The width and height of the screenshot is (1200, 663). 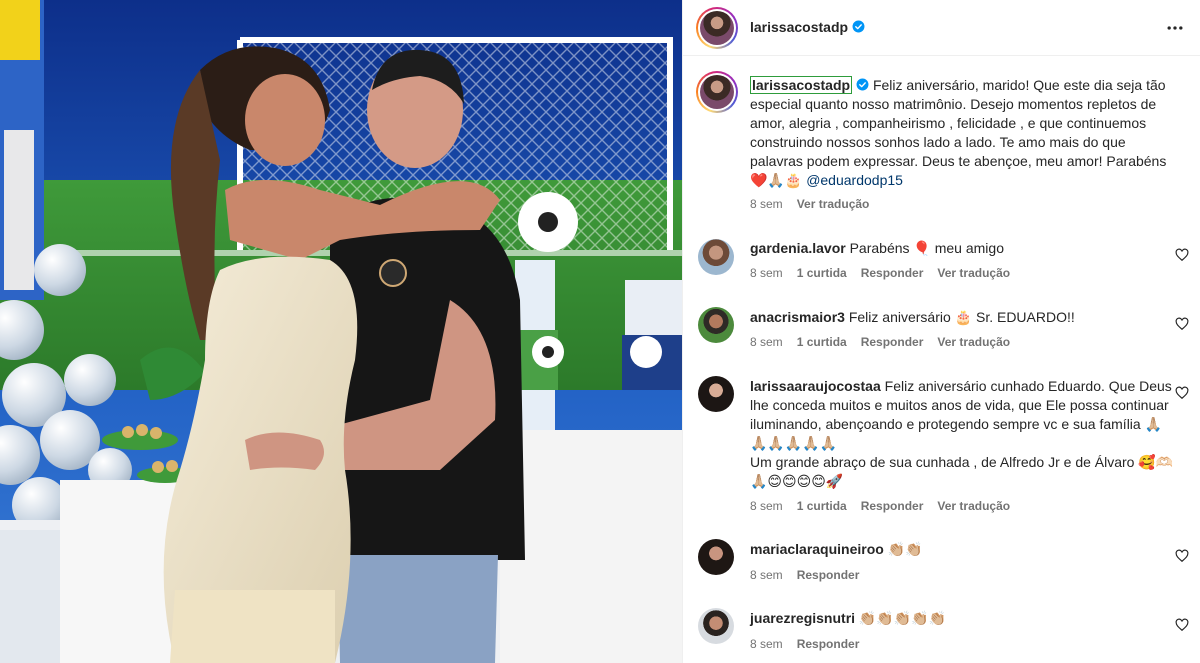 What do you see at coordinates (799, 27) in the screenshot?
I see `author-username: larissacostadp` at bounding box center [799, 27].